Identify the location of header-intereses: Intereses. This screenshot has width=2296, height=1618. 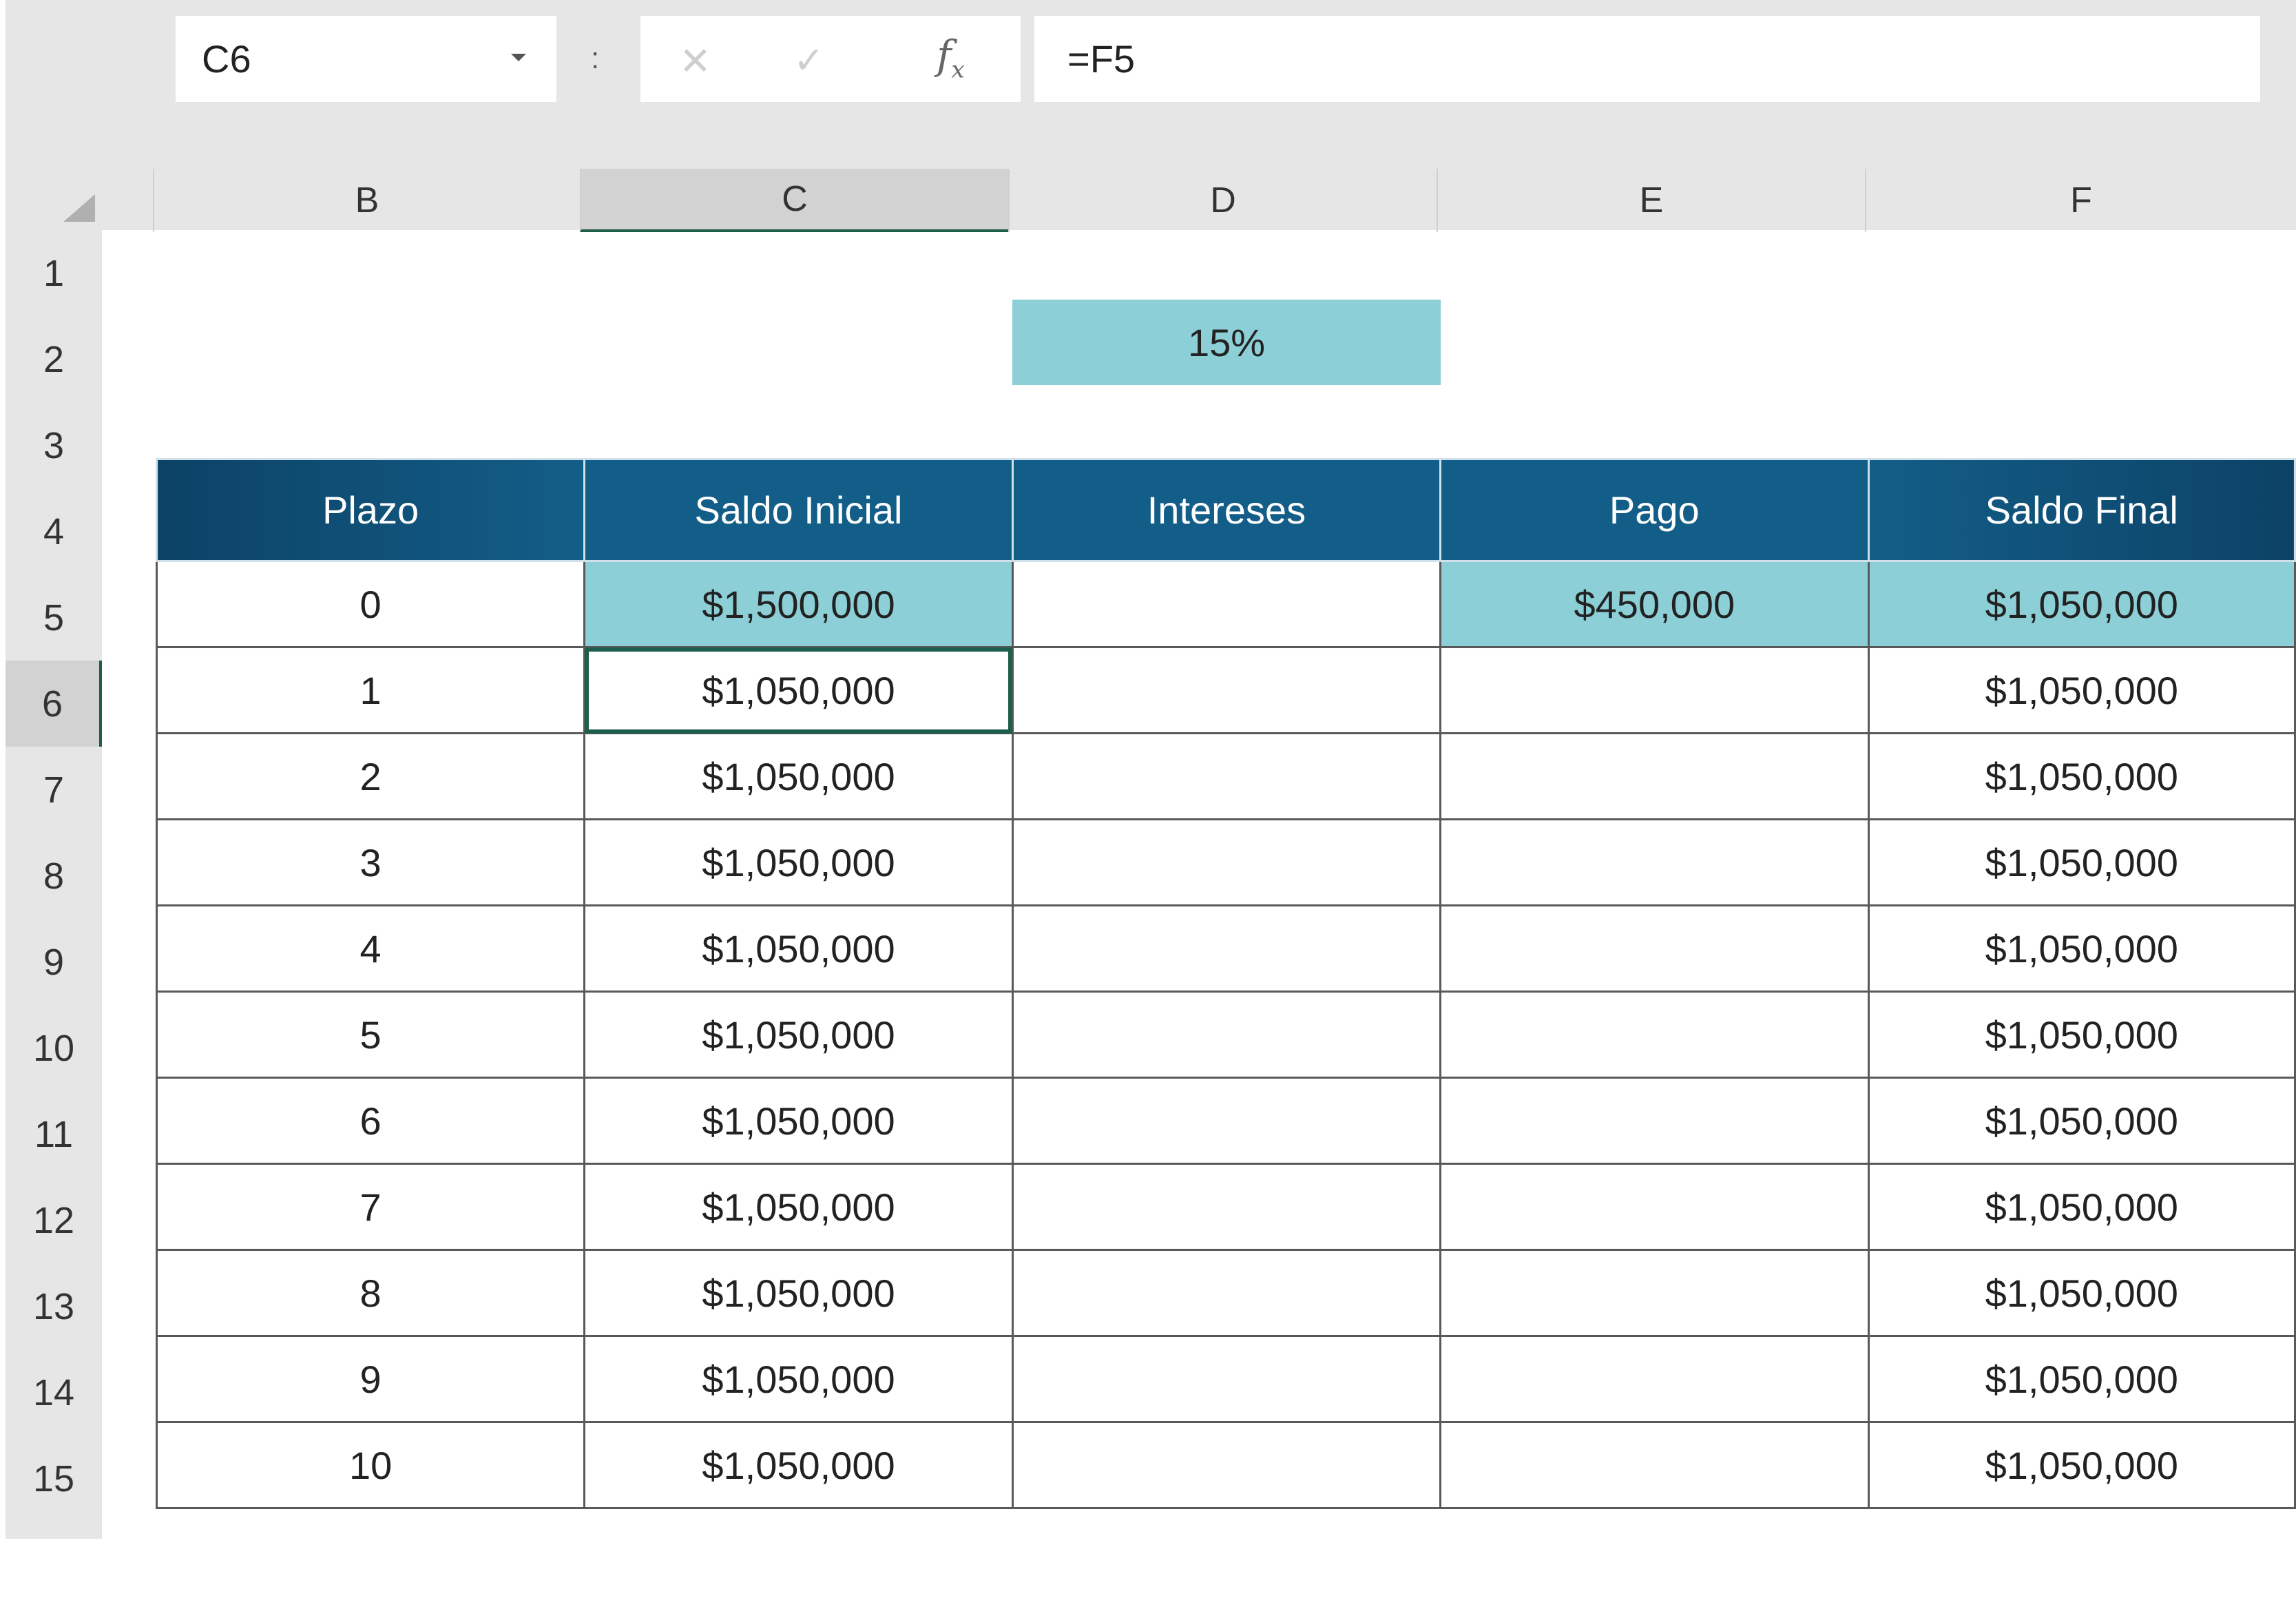
(1226, 510).